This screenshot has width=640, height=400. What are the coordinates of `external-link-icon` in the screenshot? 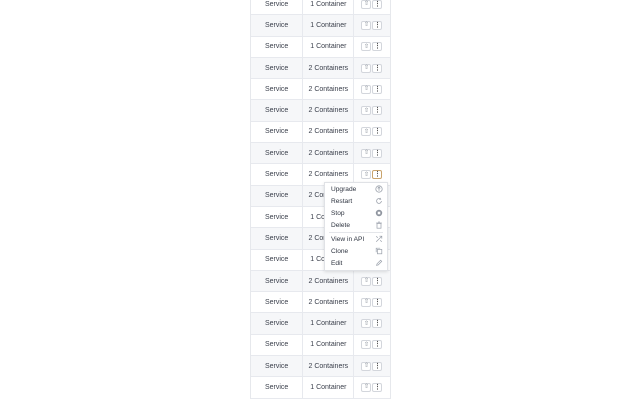 It's located at (379, 239).